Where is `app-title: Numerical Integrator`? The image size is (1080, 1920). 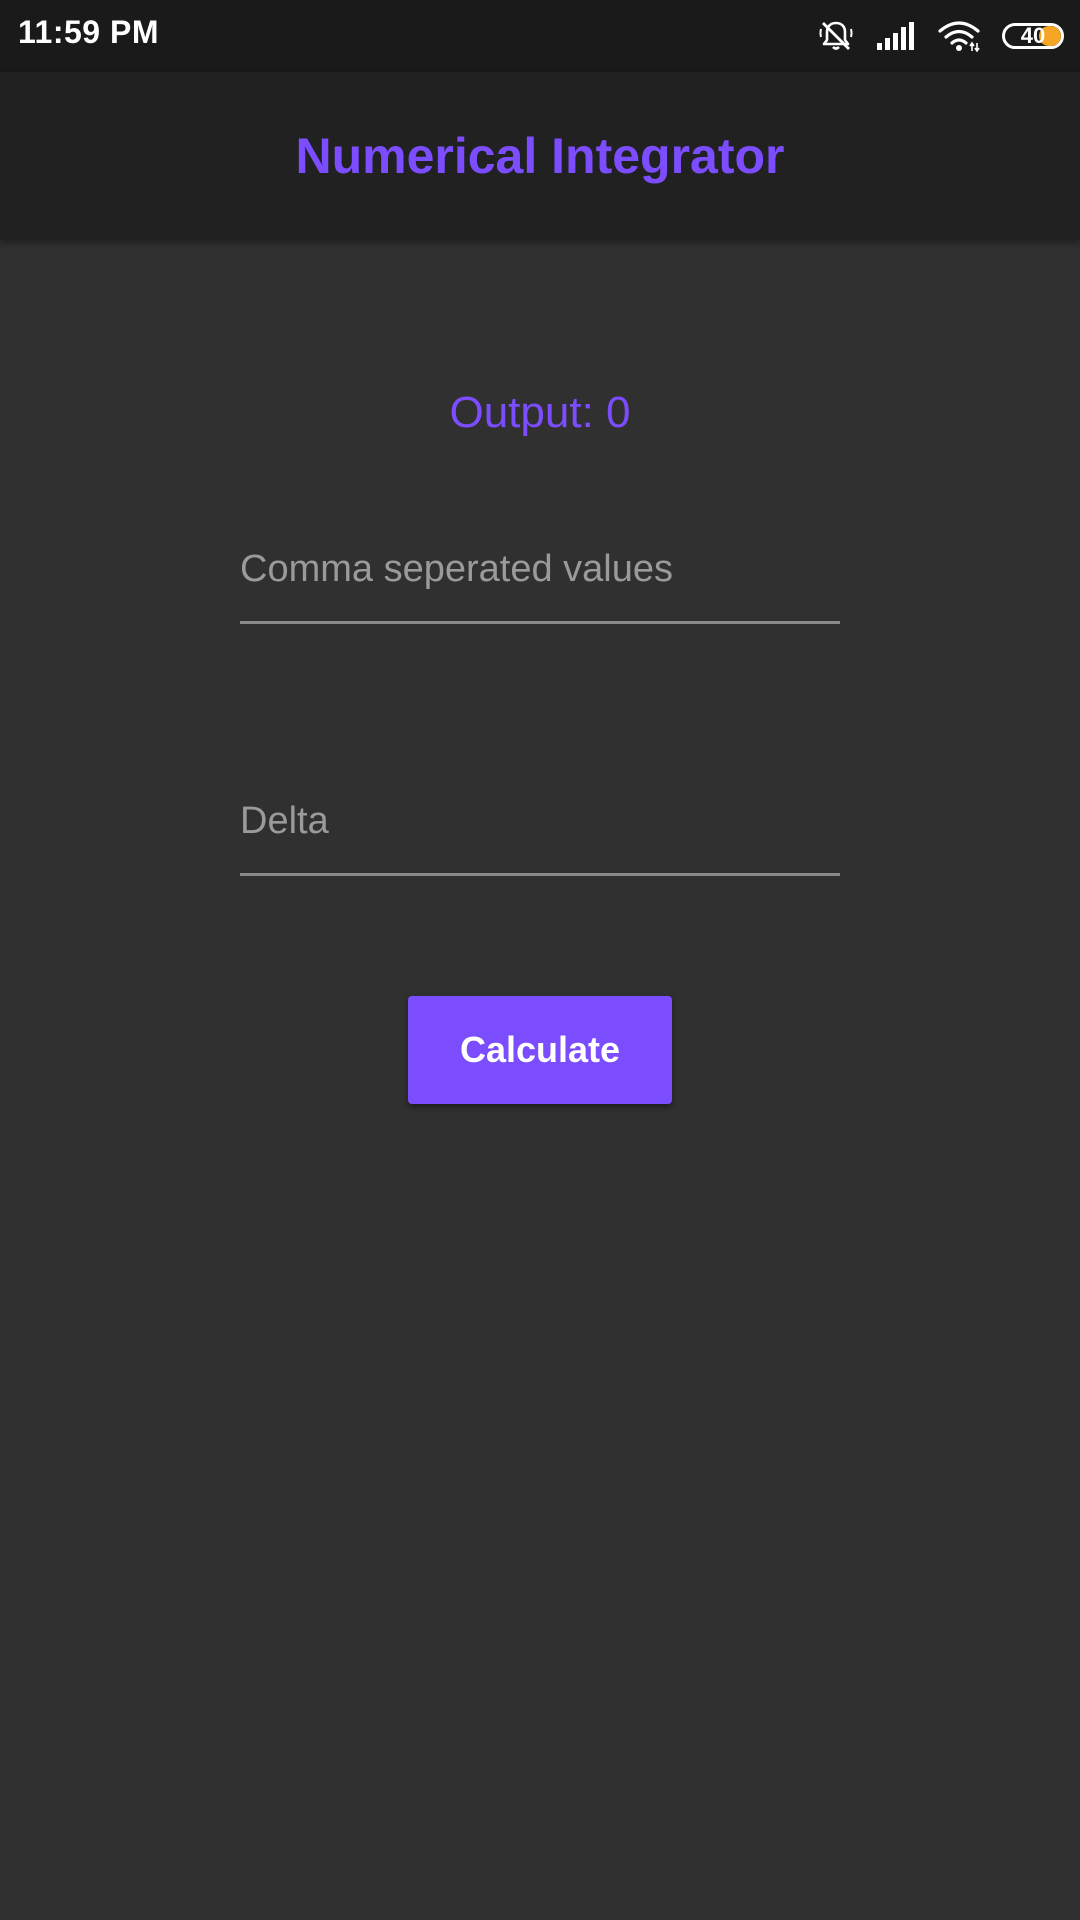 app-title: Numerical Integrator is located at coordinates (540, 156).